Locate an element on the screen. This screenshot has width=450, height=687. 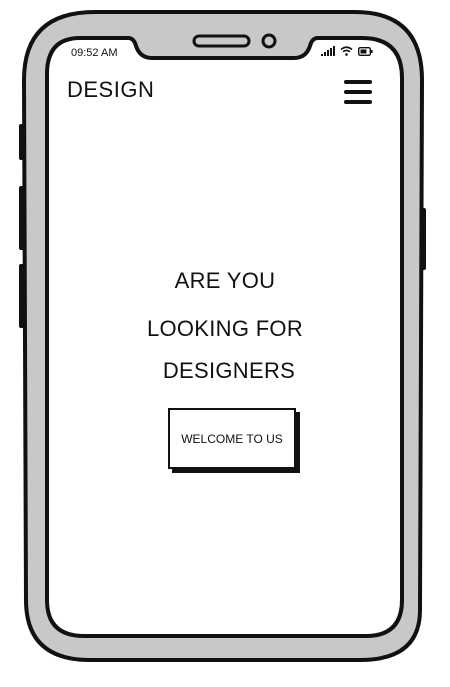
hero-line-3: DESIGNERS is located at coordinates (229, 370).